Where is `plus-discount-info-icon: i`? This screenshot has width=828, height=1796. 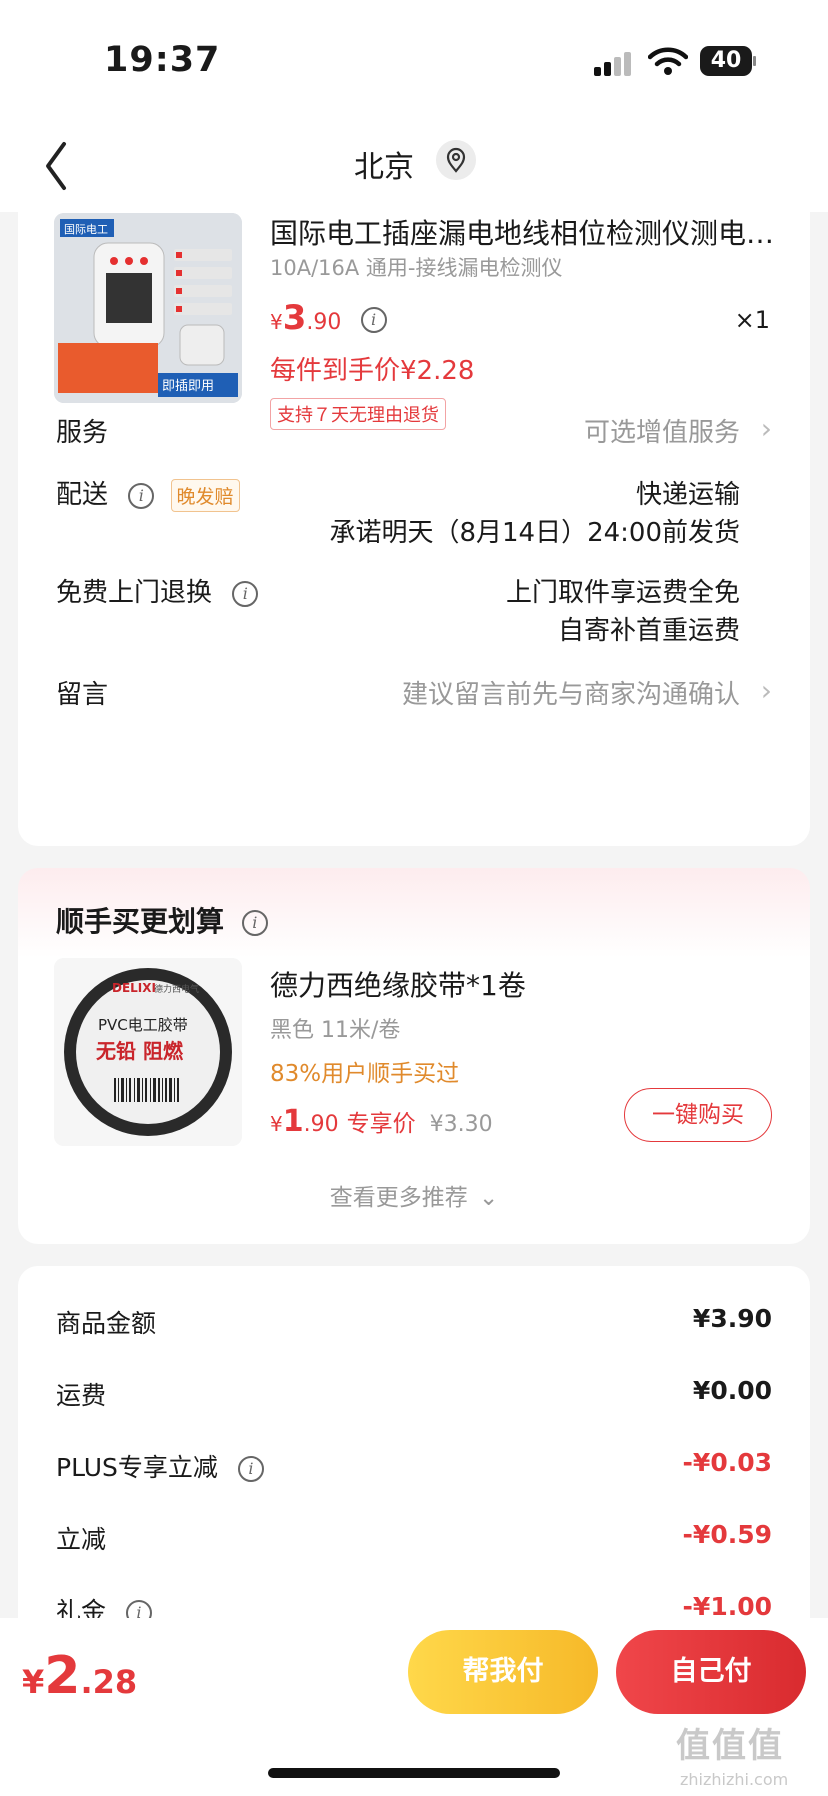
plus-discount-info-icon: i is located at coordinates (250, 1469).